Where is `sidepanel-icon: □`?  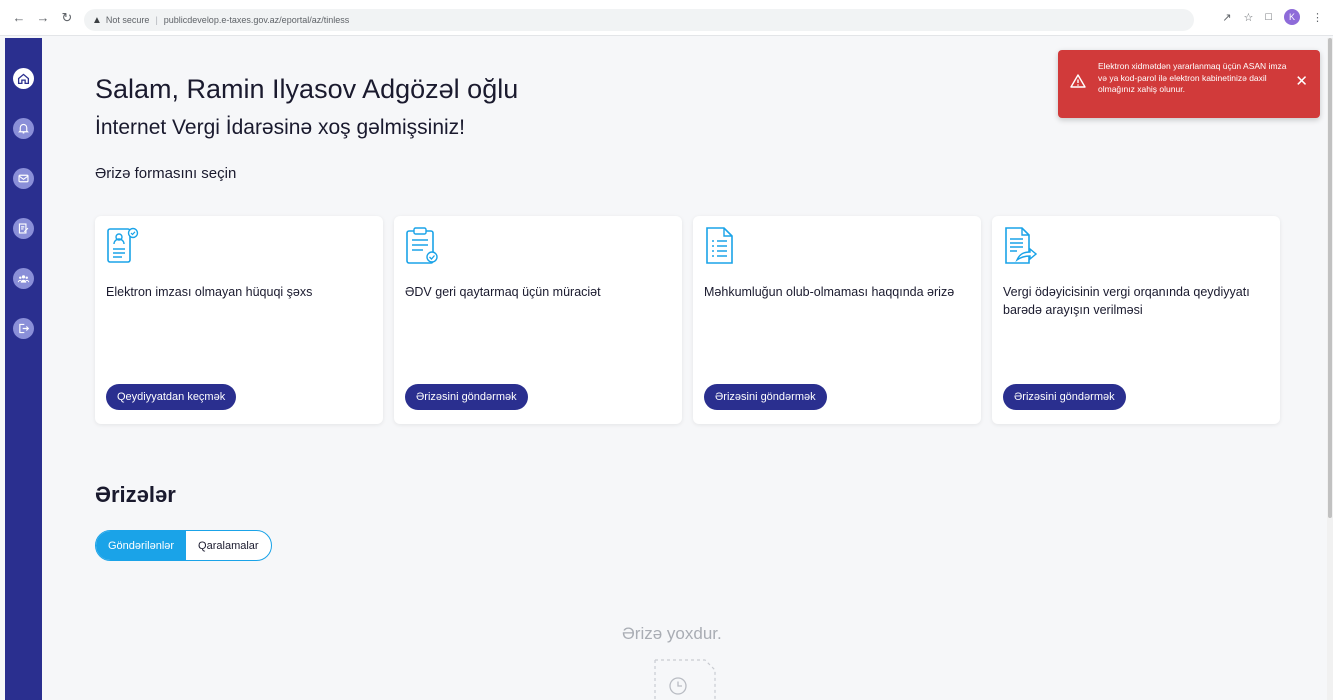
sidepanel-icon: □ is located at coordinates (1268, 17).